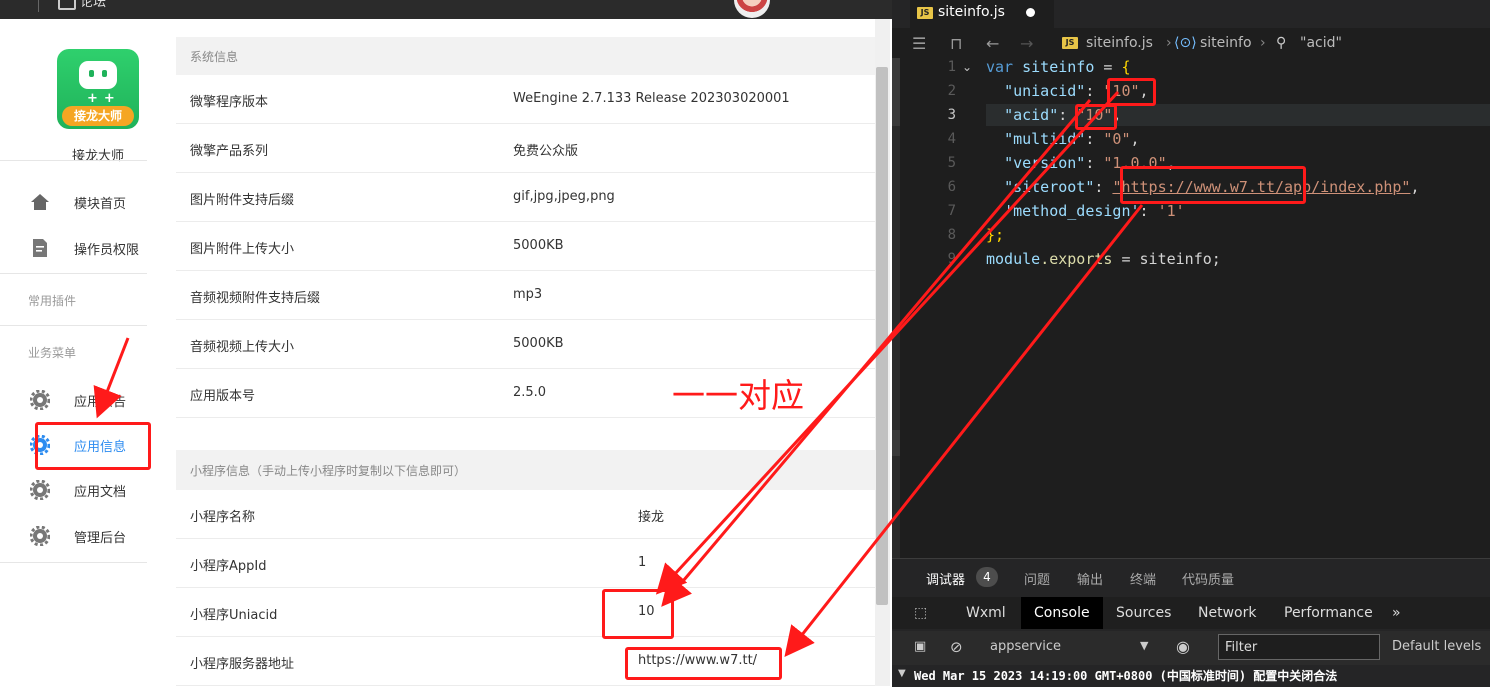 The image size is (1490, 687). I want to click on tab-sources: Sources, so click(1143, 613).